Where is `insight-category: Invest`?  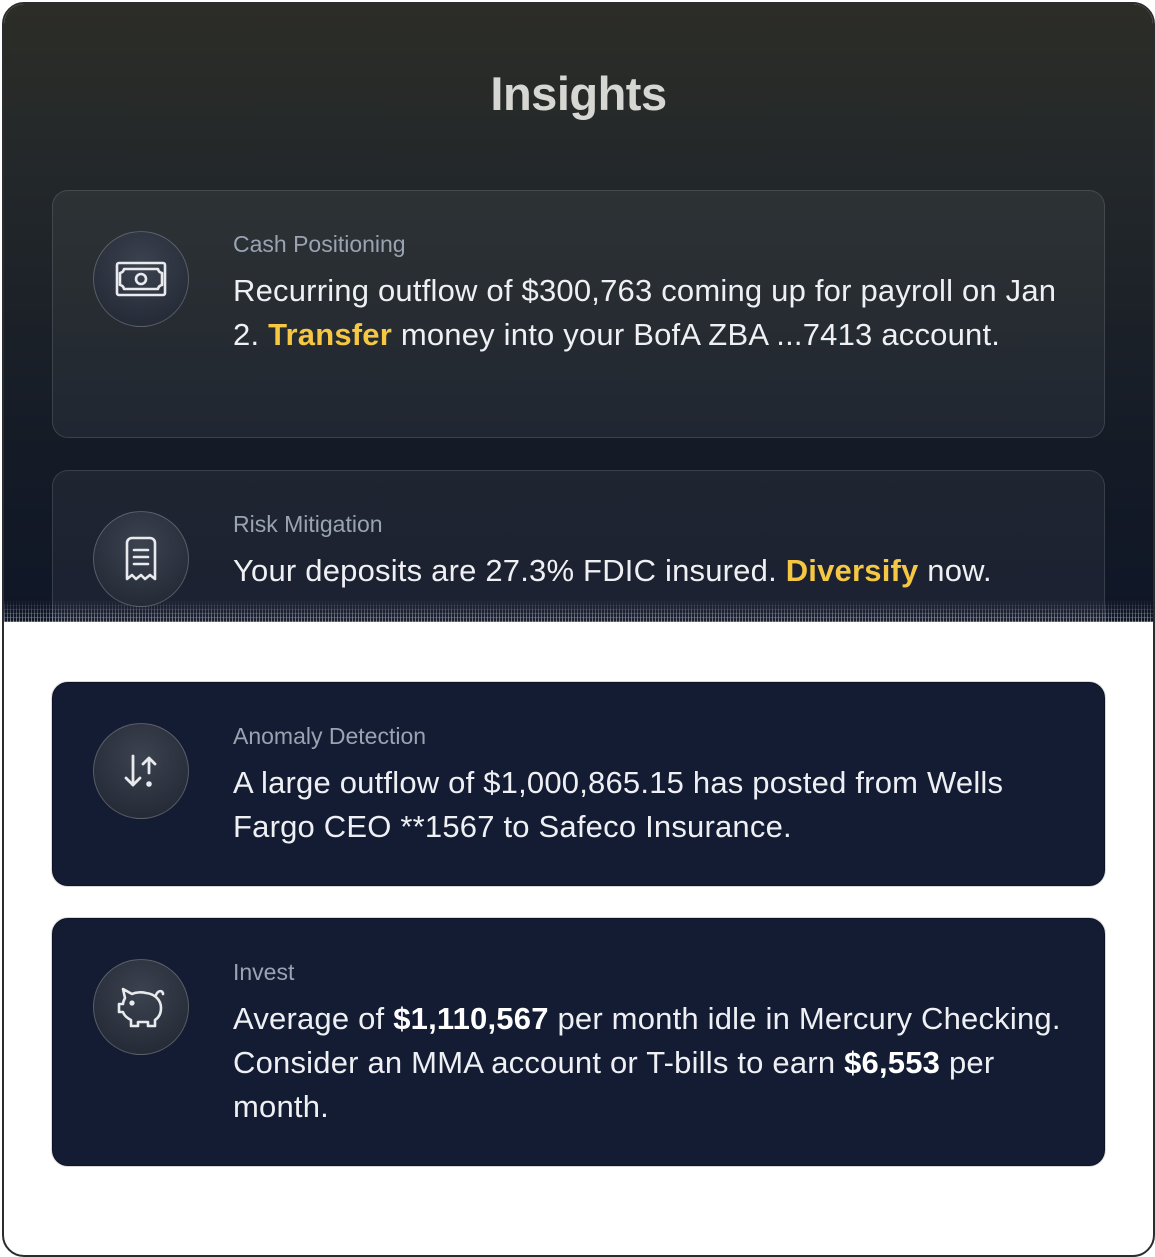
insight-category: Invest is located at coordinates (264, 972).